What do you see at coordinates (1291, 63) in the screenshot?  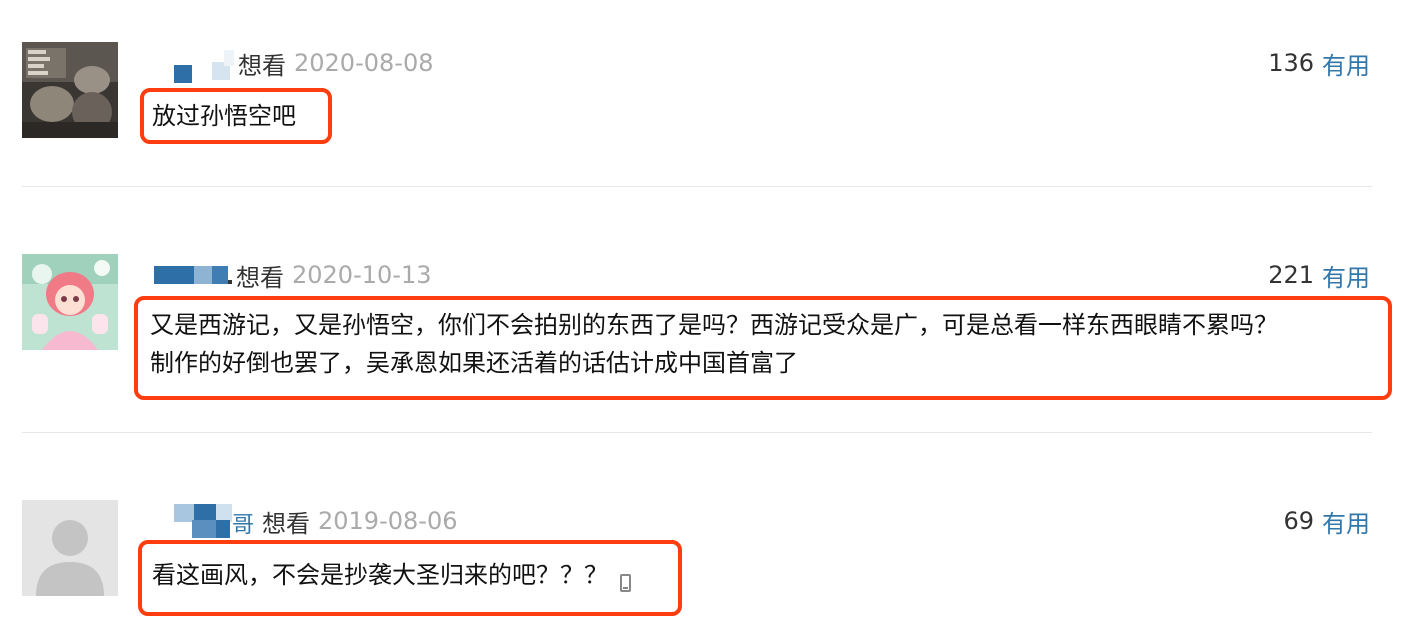 I see `vote-count: 136` at bounding box center [1291, 63].